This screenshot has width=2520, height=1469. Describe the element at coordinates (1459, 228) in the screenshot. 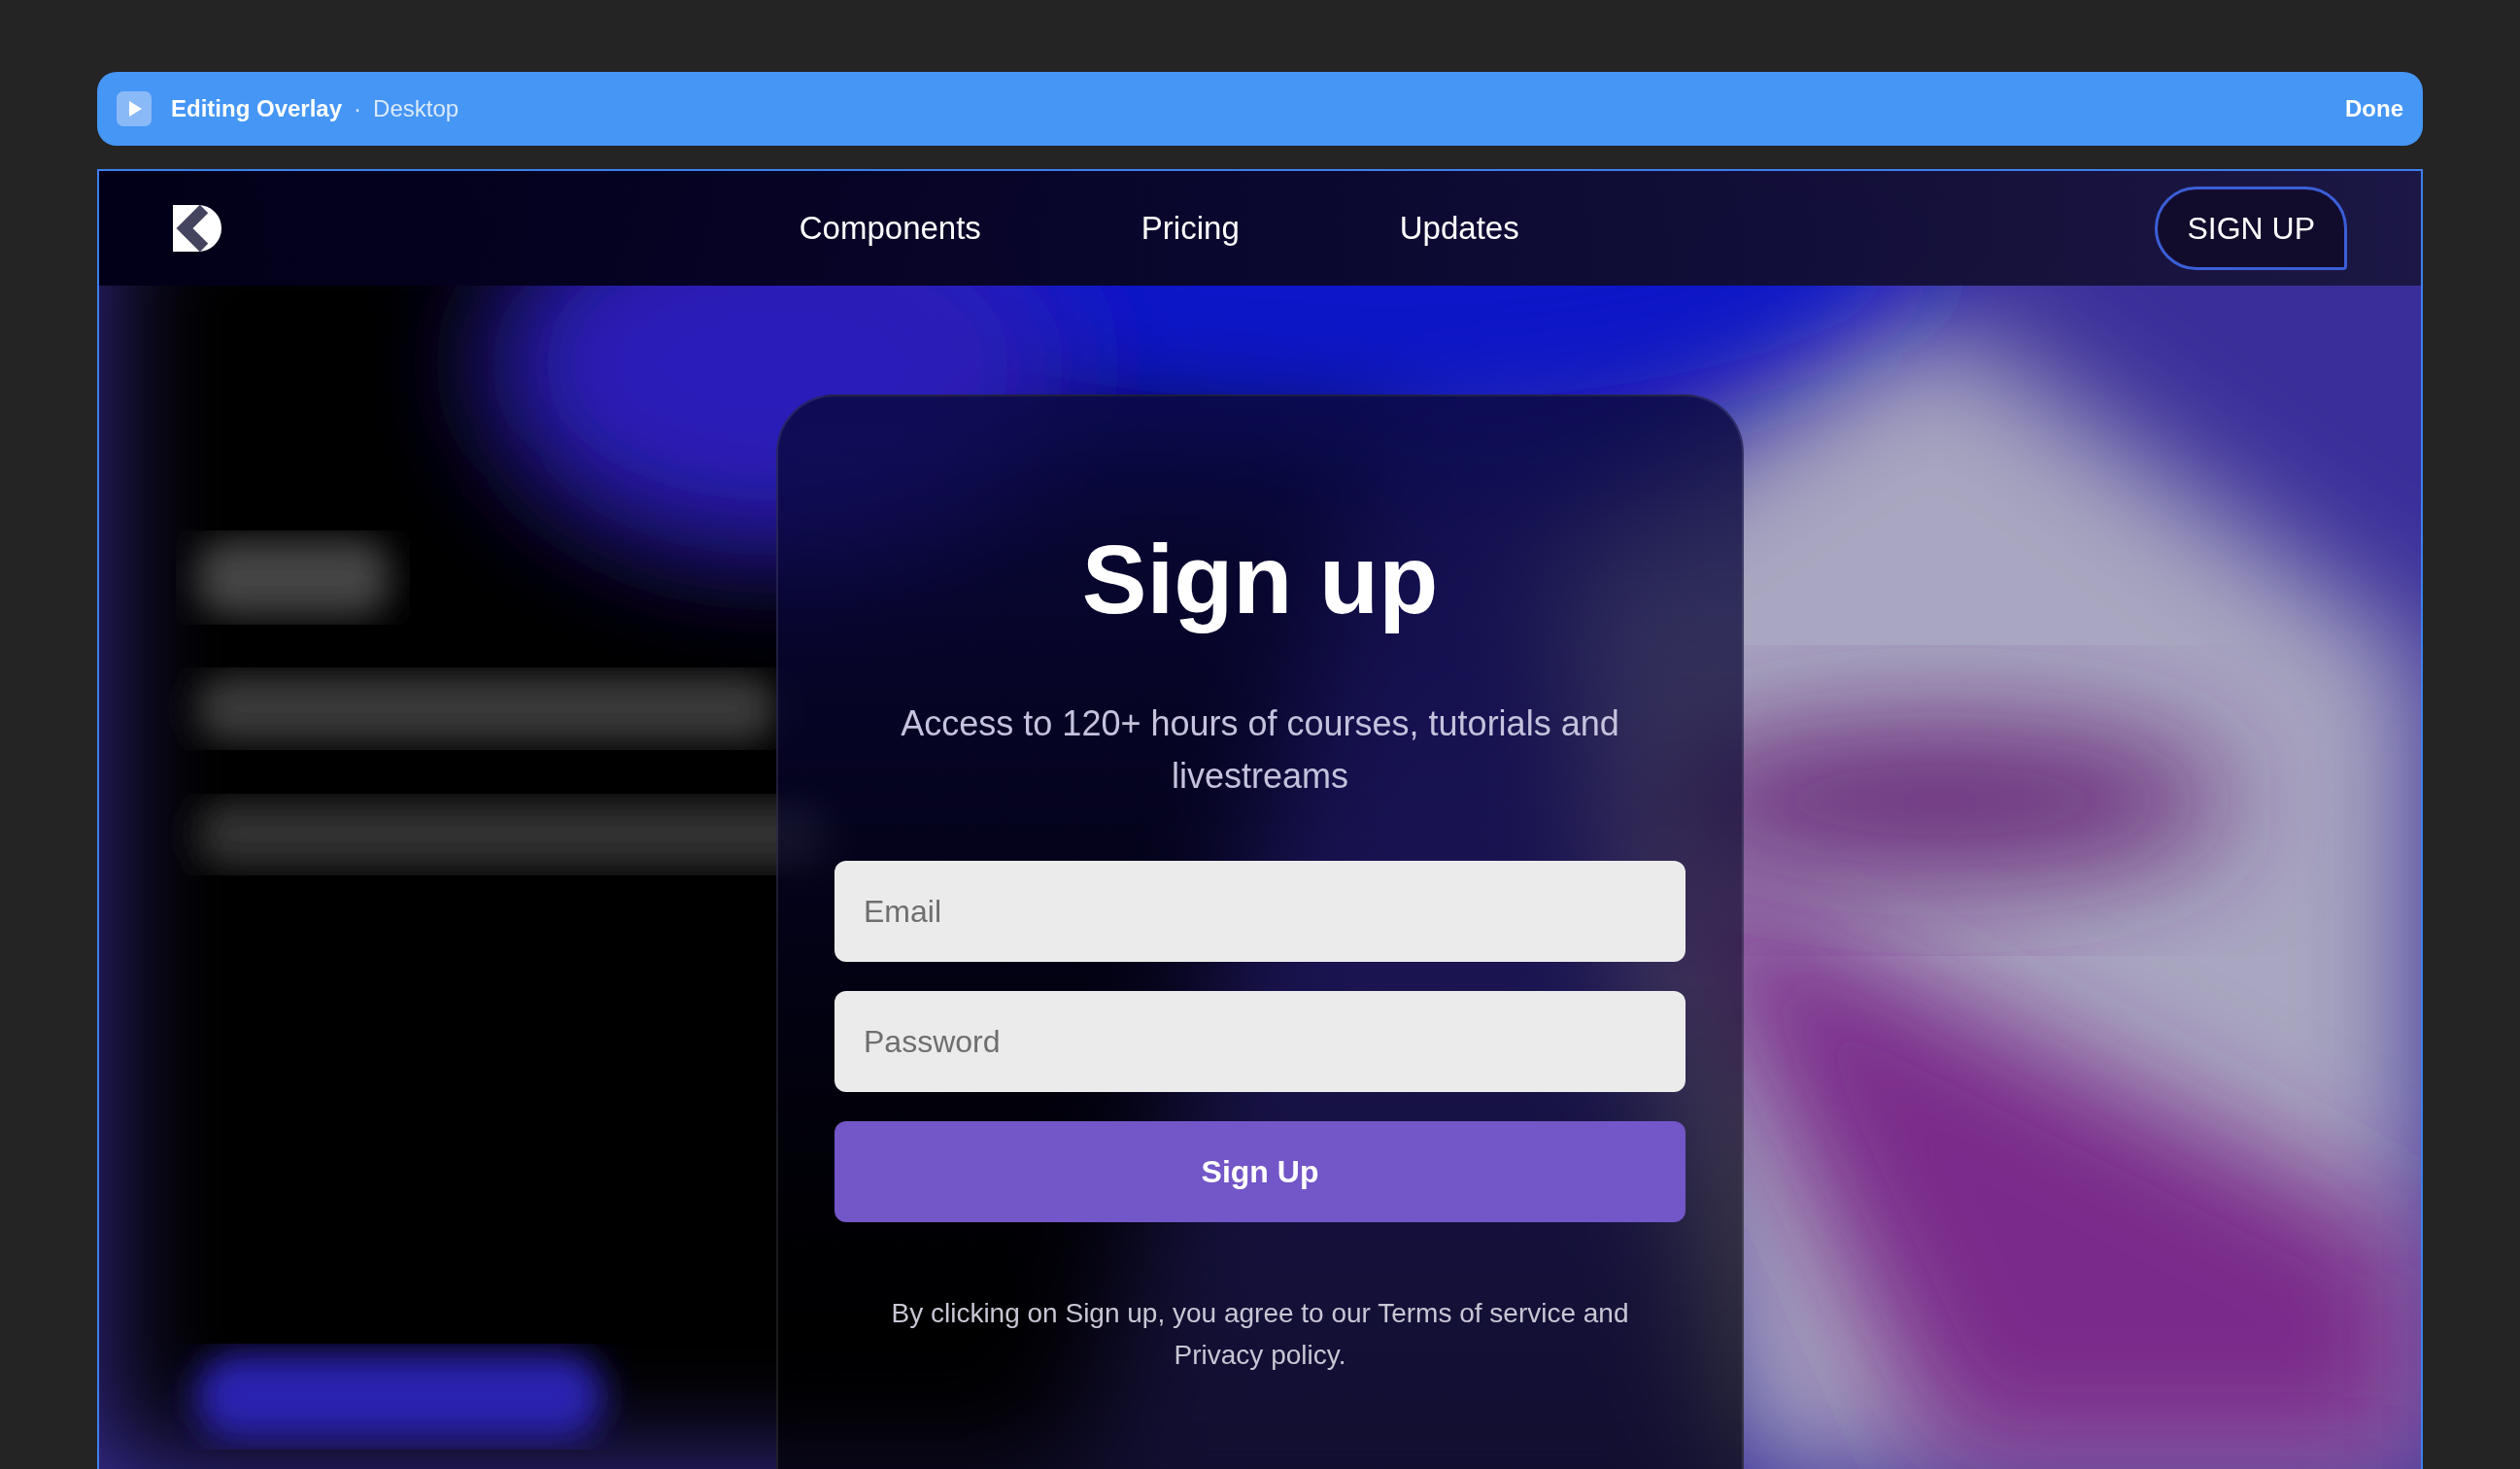

I see `nav-link: Updates` at that location.